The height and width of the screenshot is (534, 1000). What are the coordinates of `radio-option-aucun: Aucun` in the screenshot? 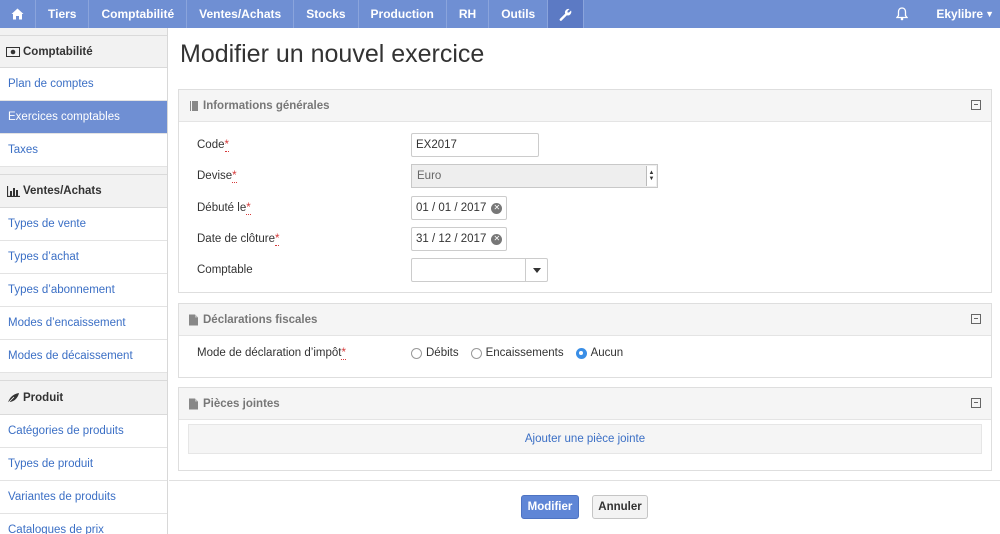 It's located at (599, 353).